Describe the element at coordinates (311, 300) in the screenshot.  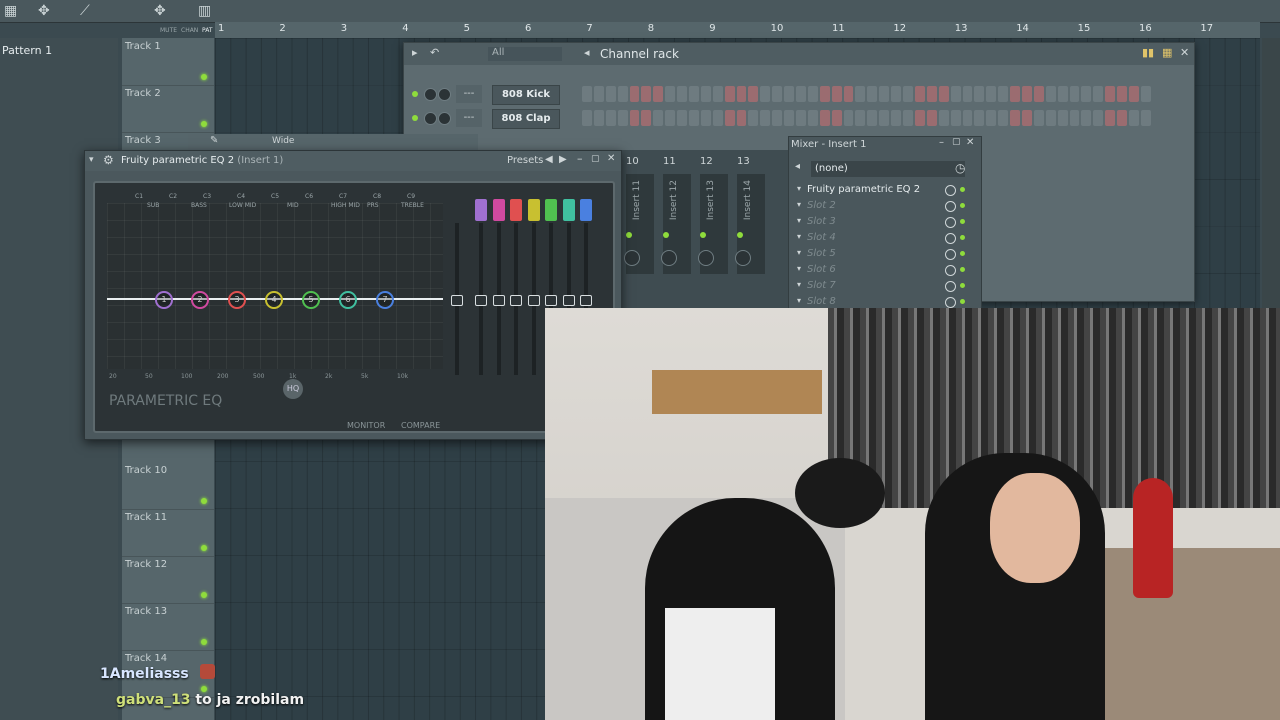
I see `eq-band-handle: 5` at that location.